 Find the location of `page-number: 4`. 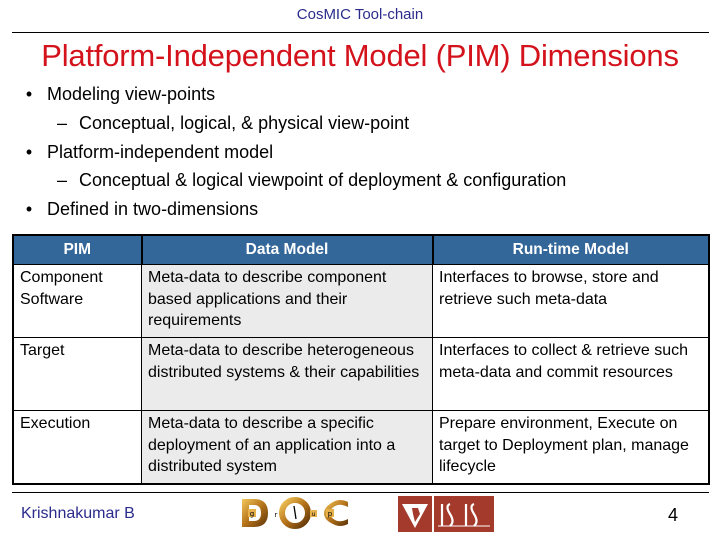

page-number: 4 is located at coordinates (673, 515).